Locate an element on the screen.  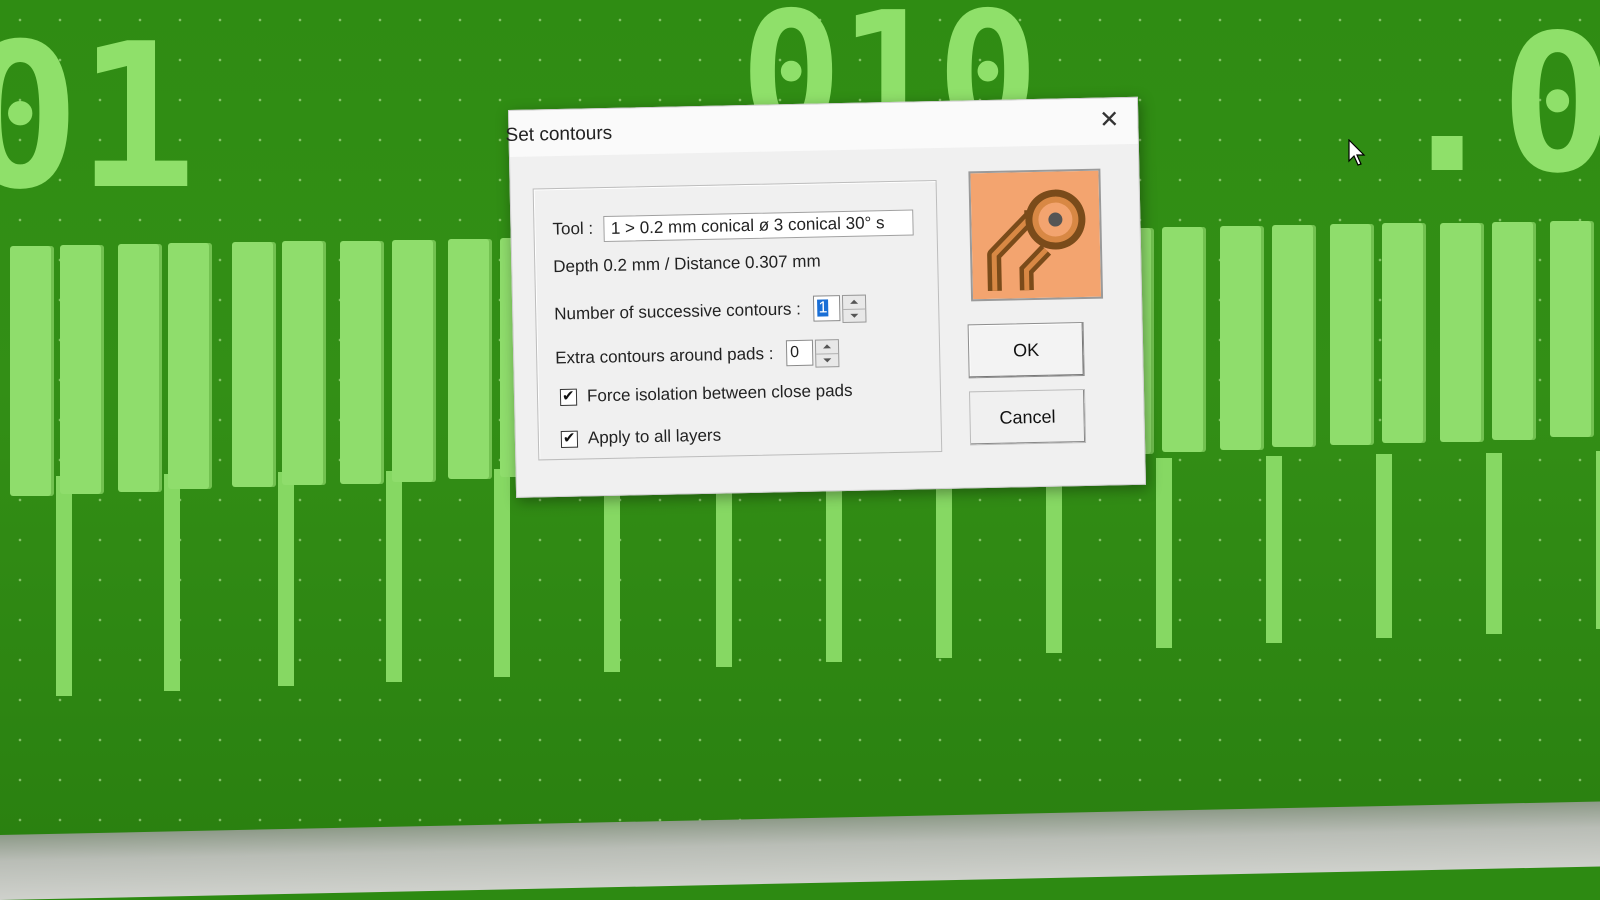
close-button: ✕ is located at coordinates (1109, 120).